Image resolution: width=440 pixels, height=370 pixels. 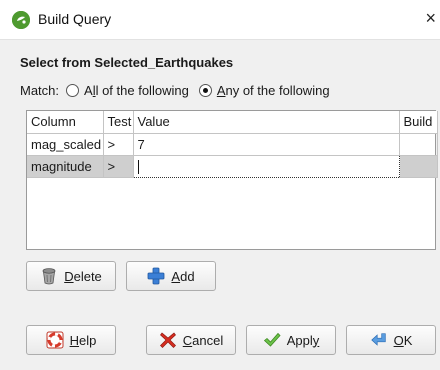 What do you see at coordinates (379, 340) in the screenshot?
I see `enter-arrow-icon` at bounding box center [379, 340].